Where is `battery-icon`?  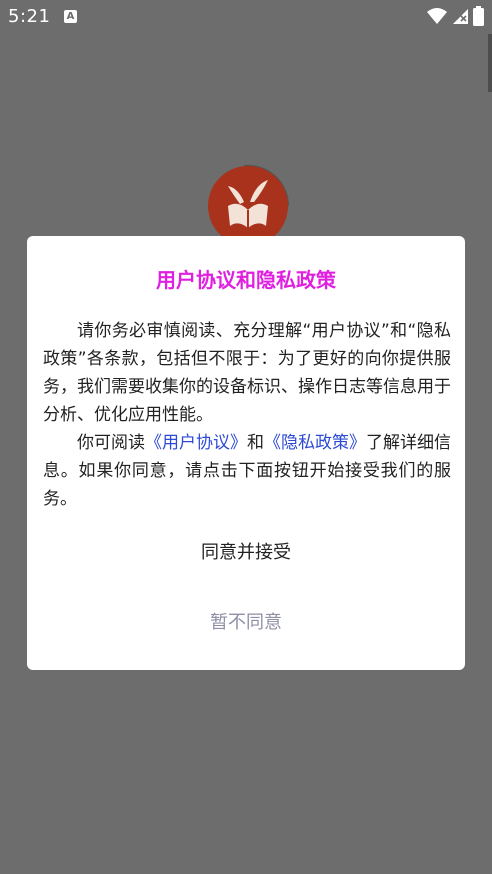 battery-icon is located at coordinates (478, 16).